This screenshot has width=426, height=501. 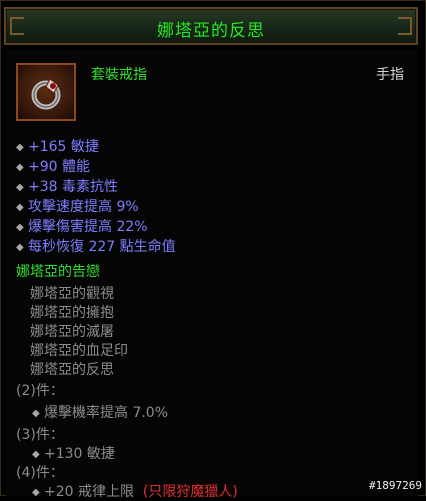 I want to click on set-item: 娜塔亞的血足印, so click(x=79, y=351).